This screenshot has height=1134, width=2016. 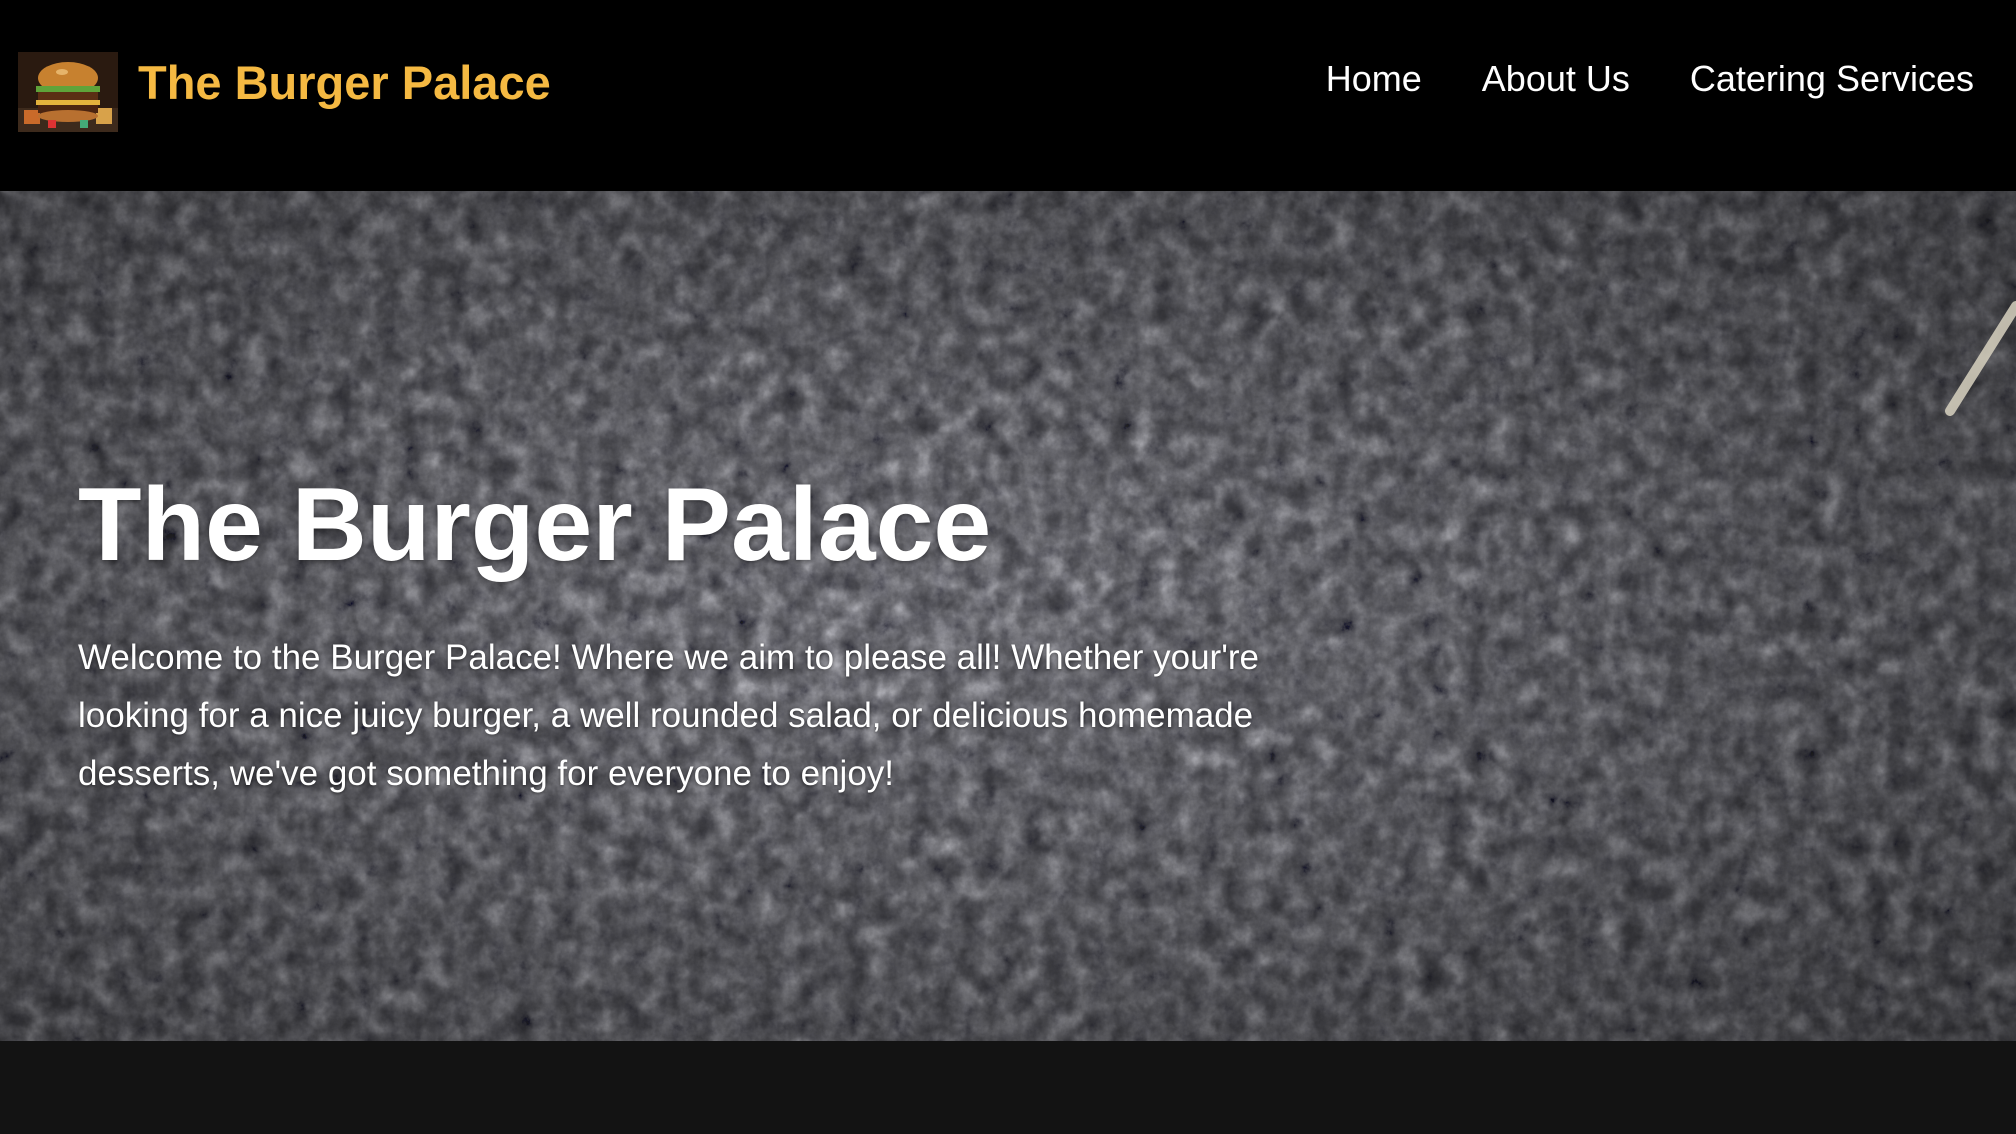 What do you see at coordinates (1832, 78) in the screenshot?
I see `nav-link-catering-services: Catering Services` at bounding box center [1832, 78].